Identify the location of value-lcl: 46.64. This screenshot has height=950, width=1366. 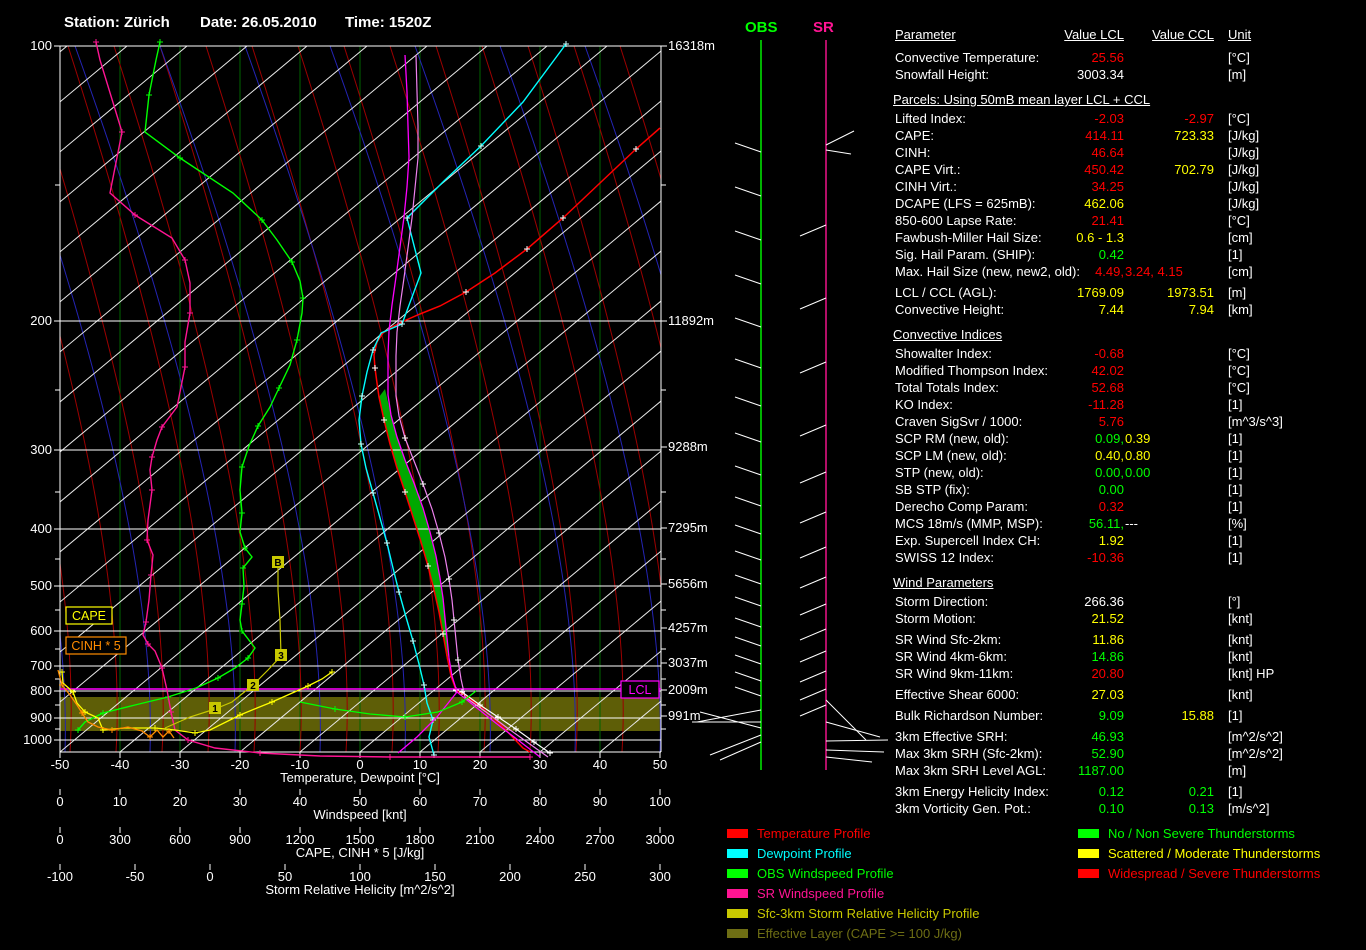
(1107, 152).